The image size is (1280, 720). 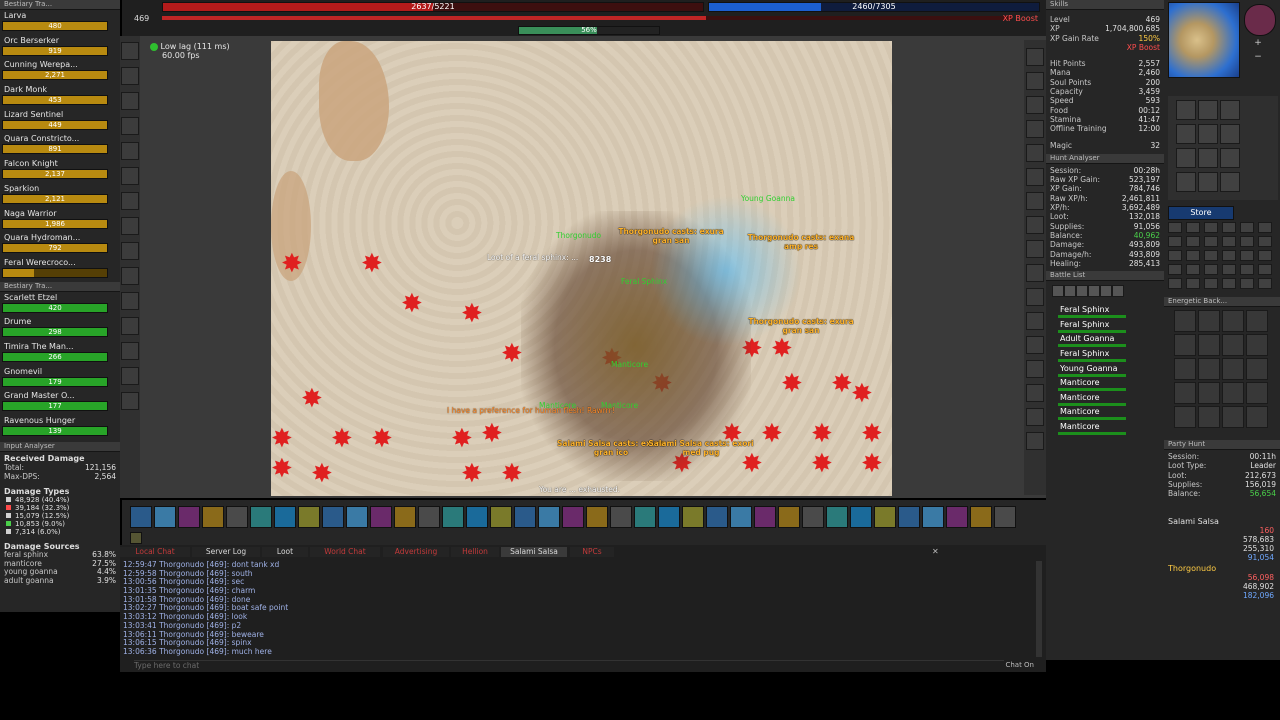 I want to click on minimap-zoom-out-icon: −, so click(x=1258, y=57).